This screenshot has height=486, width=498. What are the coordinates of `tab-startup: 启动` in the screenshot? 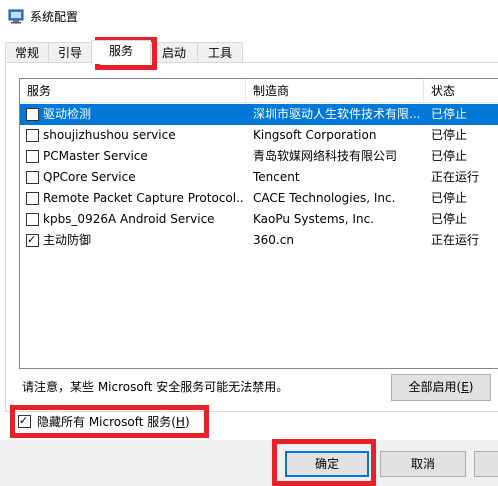 It's located at (174, 52).